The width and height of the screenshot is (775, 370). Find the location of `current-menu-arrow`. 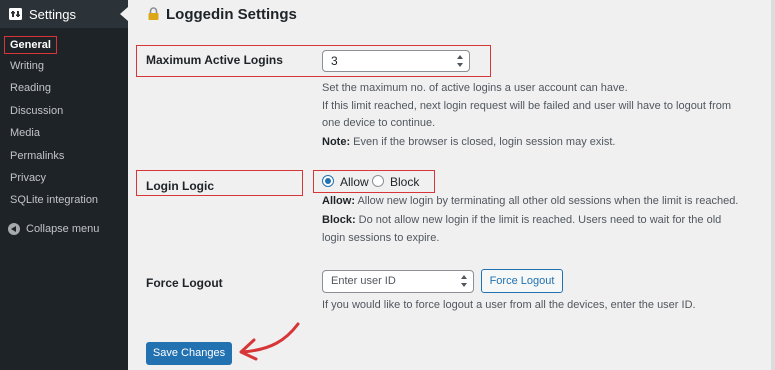

current-menu-arrow is located at coordinates (124, 14).